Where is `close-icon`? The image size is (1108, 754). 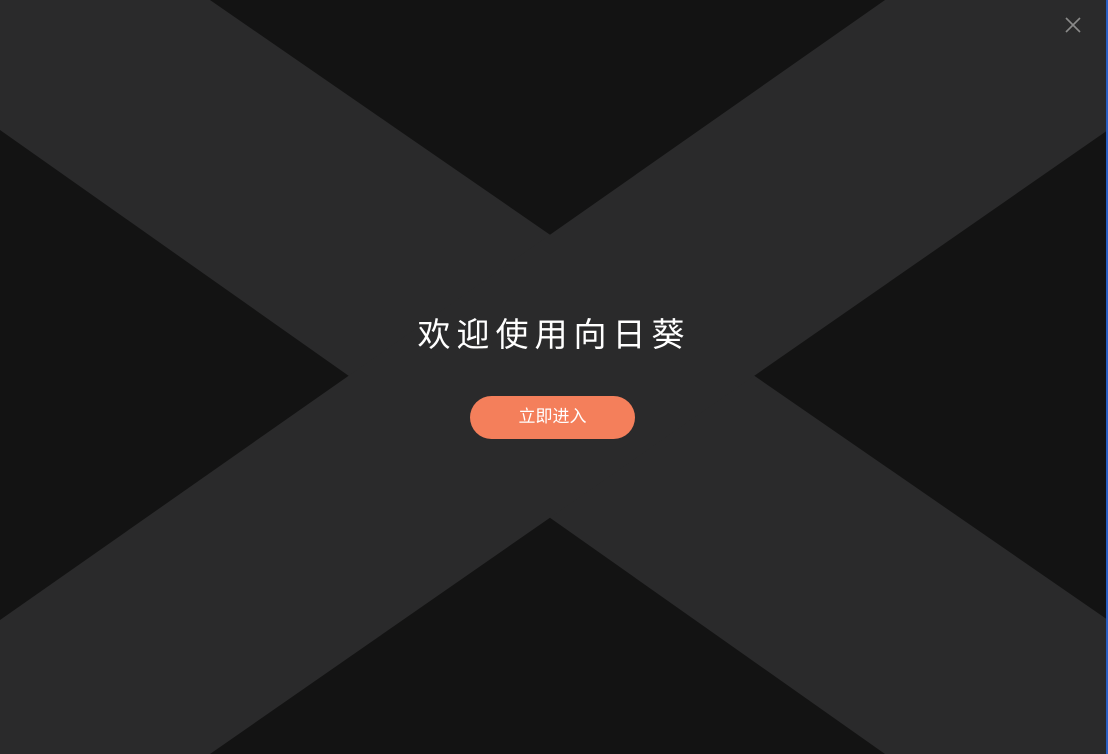 close-icon is located at coordinates (1073, 25).